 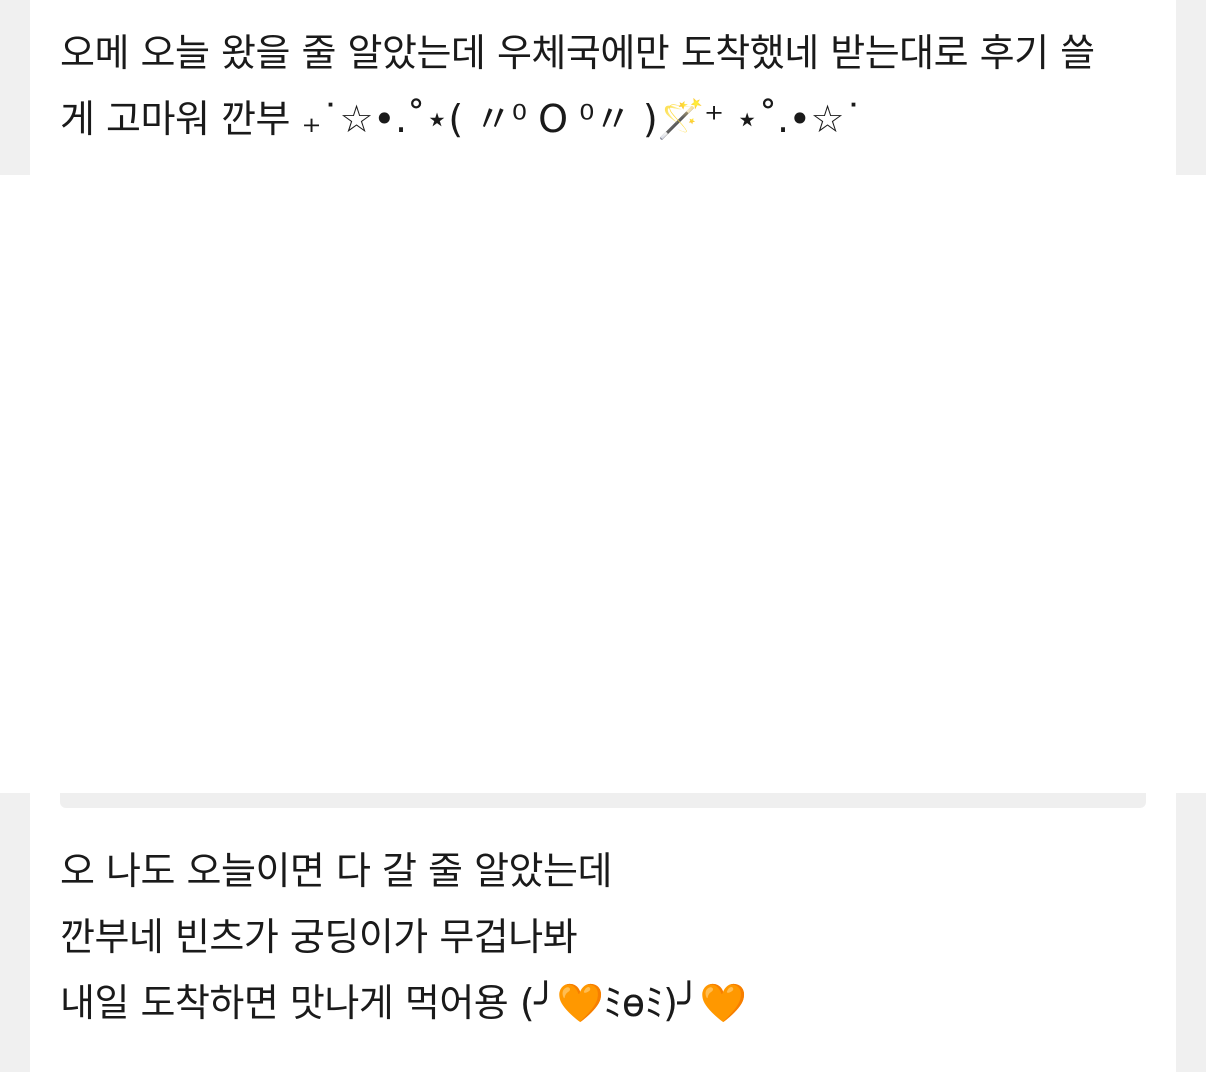 What do you see at coordinates (336, 871) in the screenshot?
I see `message-bottom-line-1: 오 나도 오늘이면 다 갈 줄 알았는데` at bounding box center [336, 871].